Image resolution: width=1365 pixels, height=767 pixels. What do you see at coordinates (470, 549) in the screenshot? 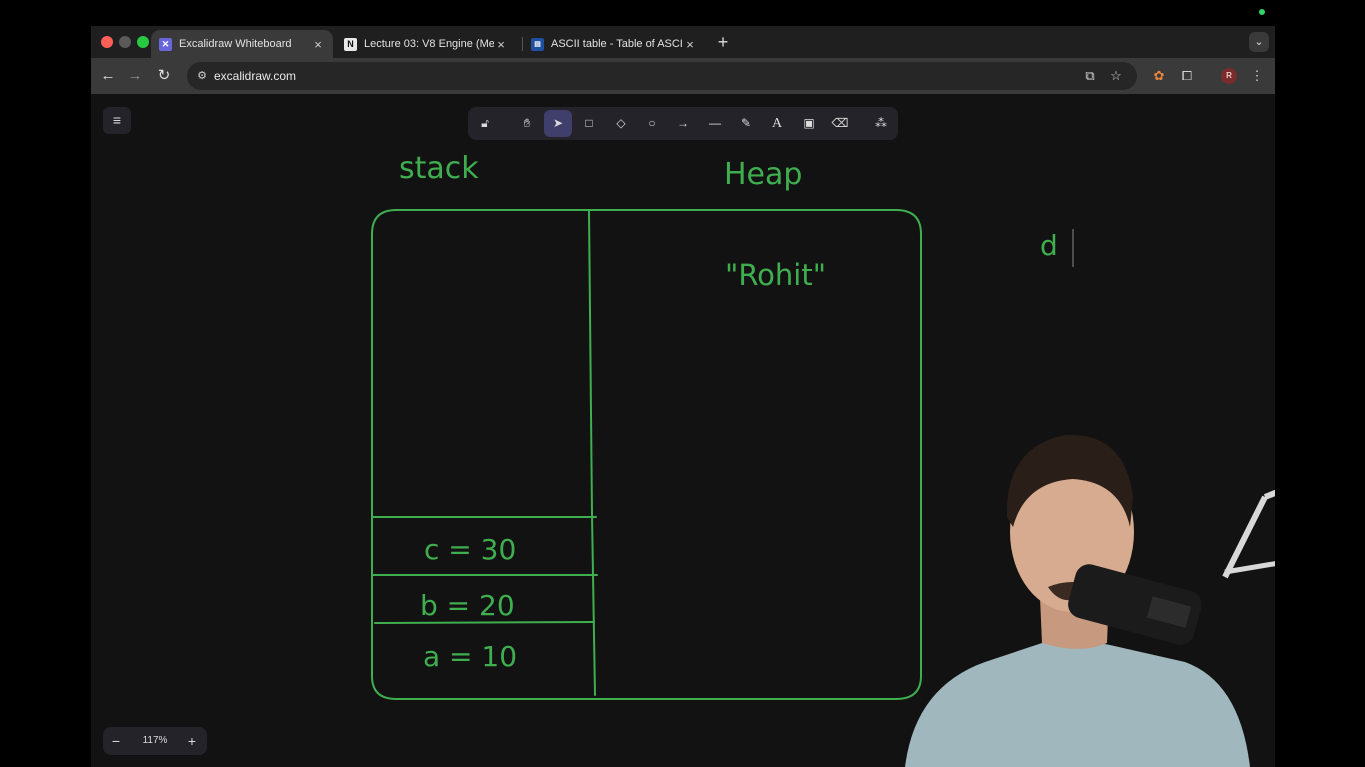
I see `stack-entry-c: c = 30` at bounding box center [470, 549].